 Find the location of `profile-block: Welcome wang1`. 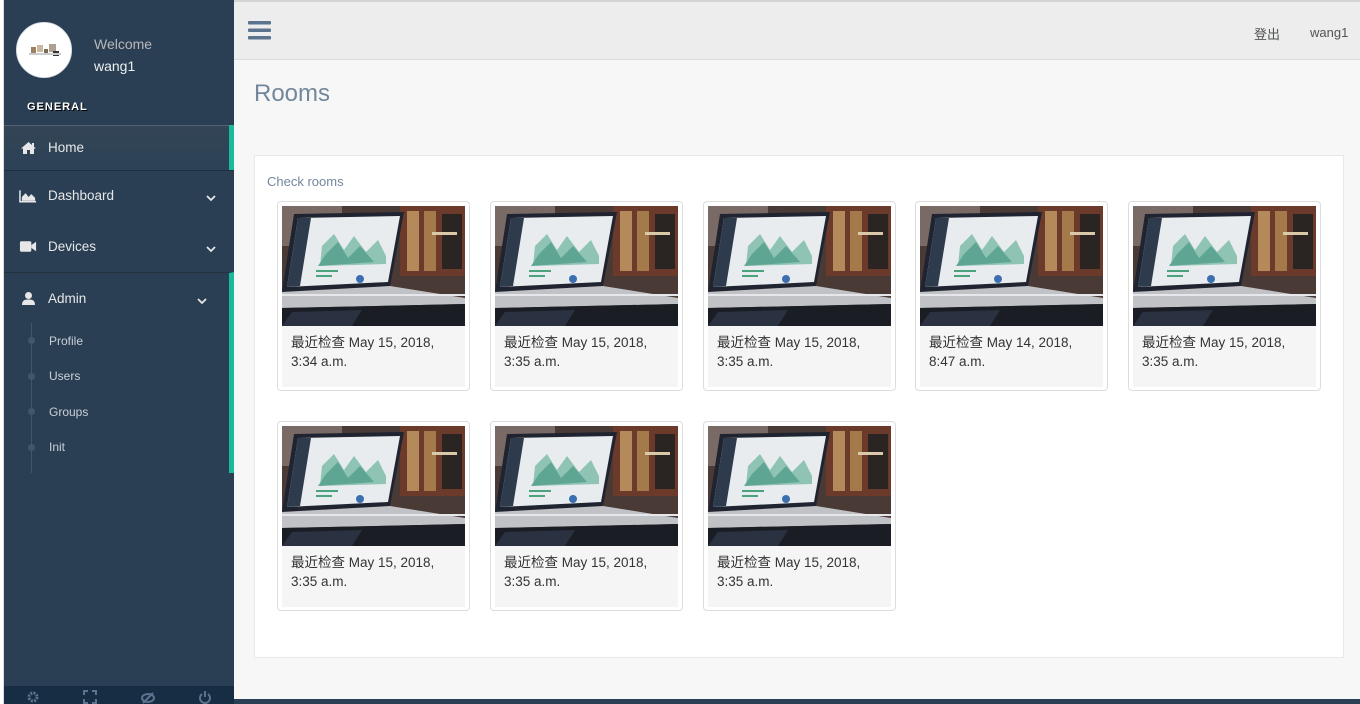

profile-block: Welcome wang1 is located at coordinates (119, 46).